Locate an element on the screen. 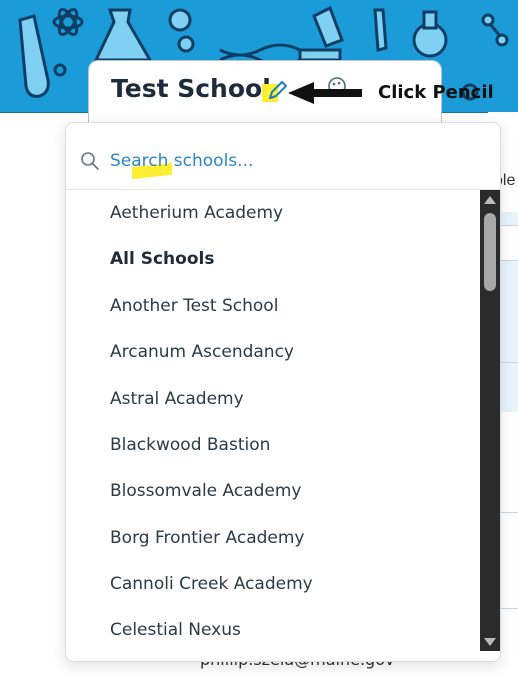 The width and height of the screenshot is (518, 675). school-item: Celestial Nexus is located at coordinates (175, 630).